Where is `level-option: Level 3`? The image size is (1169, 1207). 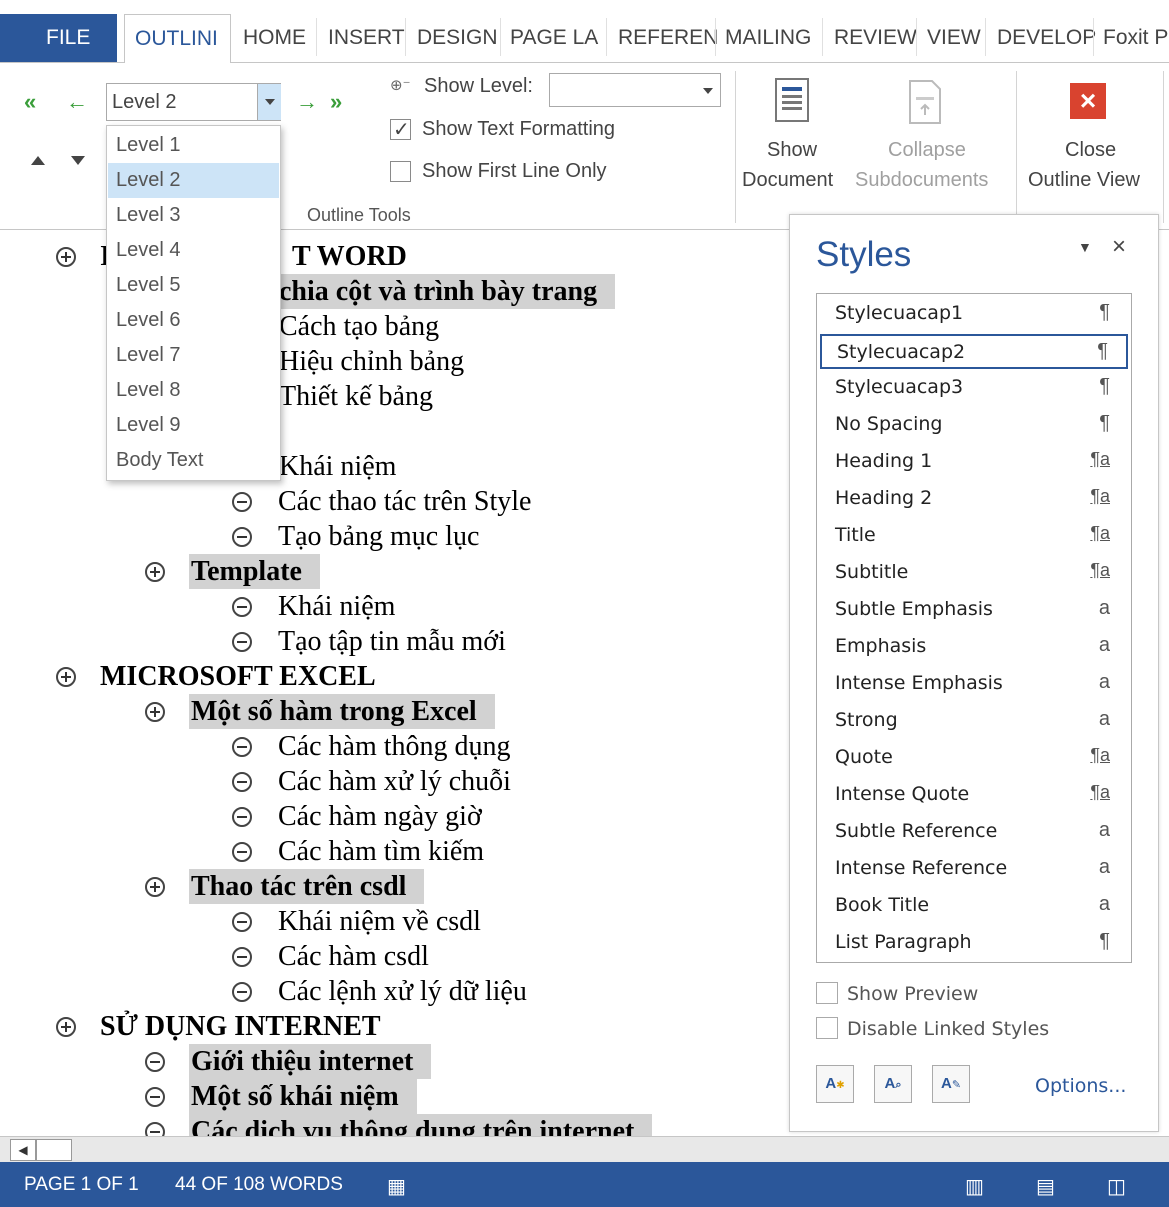 level-option: Level 3 is located at coordinates (193, 215).